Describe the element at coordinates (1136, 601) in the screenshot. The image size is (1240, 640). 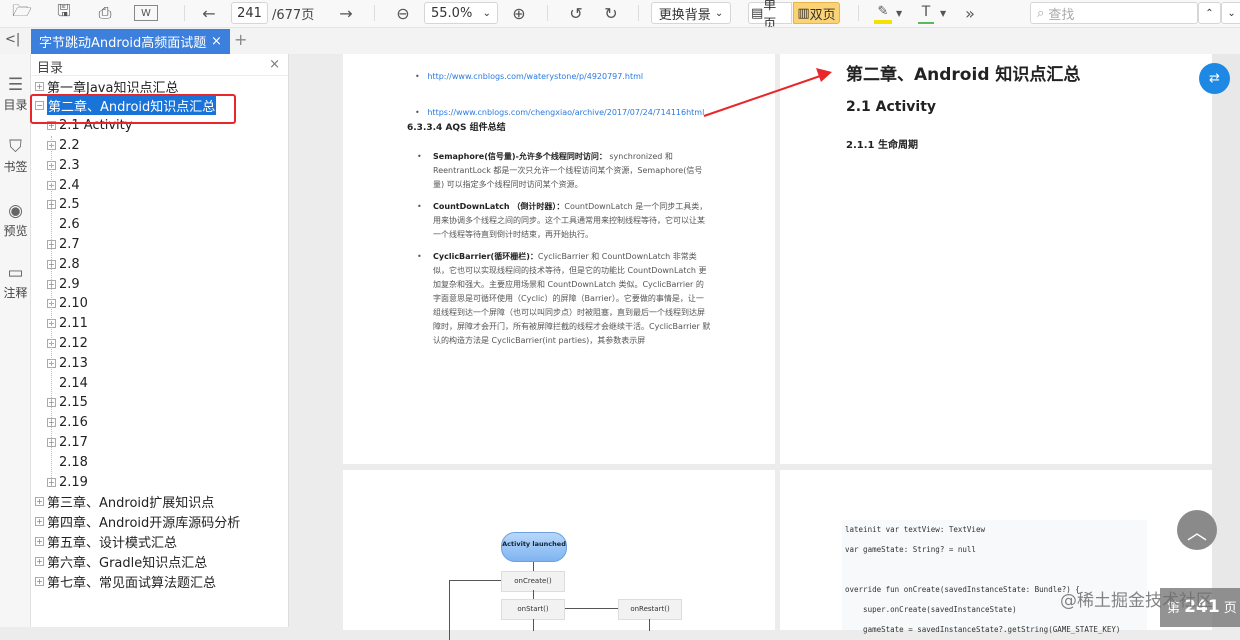
I see `watermark: @稀土掘金技术社区` at that location.